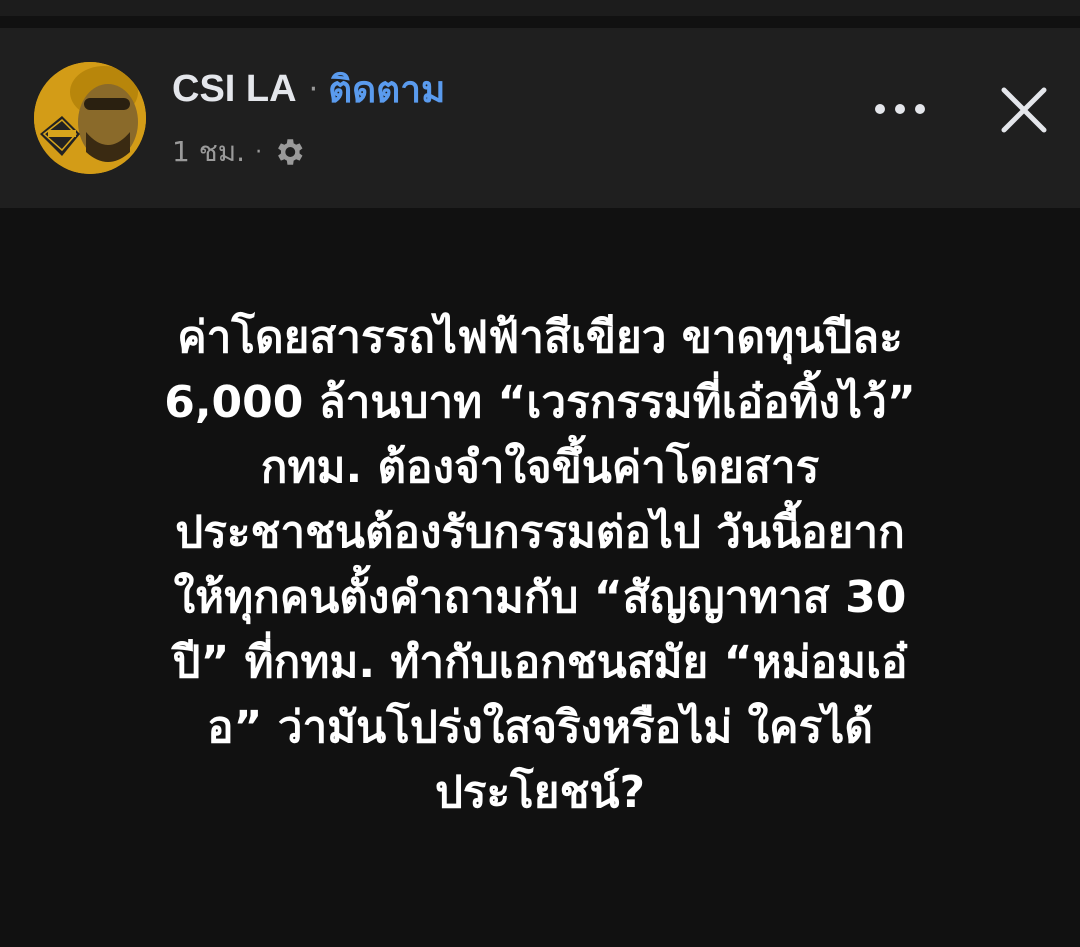 The height and width of the screenshot is (947, 1080). What do you see at coordinates (540, 467) in the screenshot?
I see `post-text-line: กทม. ต้องจำใจขึ้นค่าโดยสาร` at bounding box center [540, 467].